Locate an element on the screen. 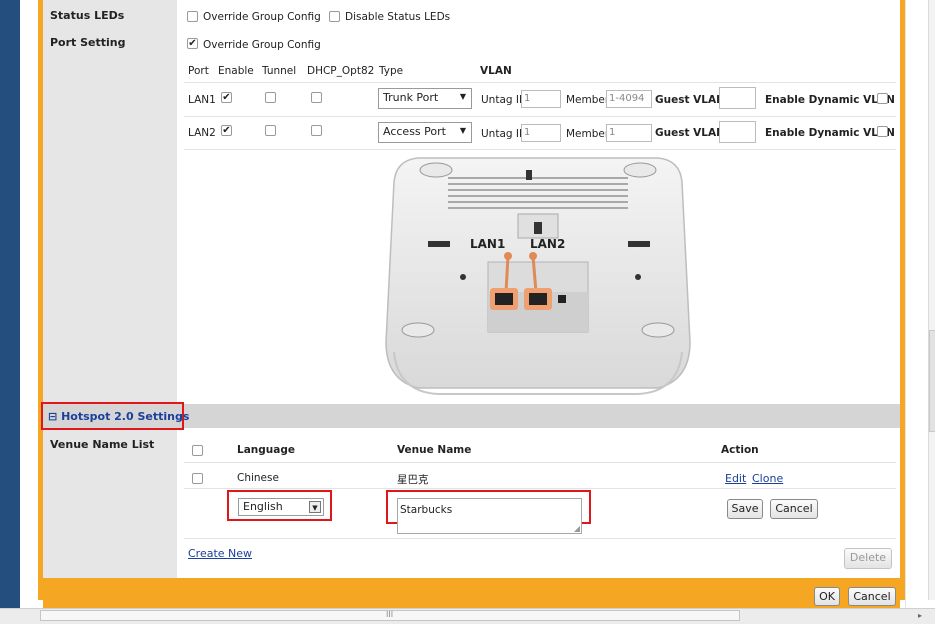 The width and height of the screenshot is (935, 624). status-leds-override-label: Override Group Config is located at coordinates (262, 17).